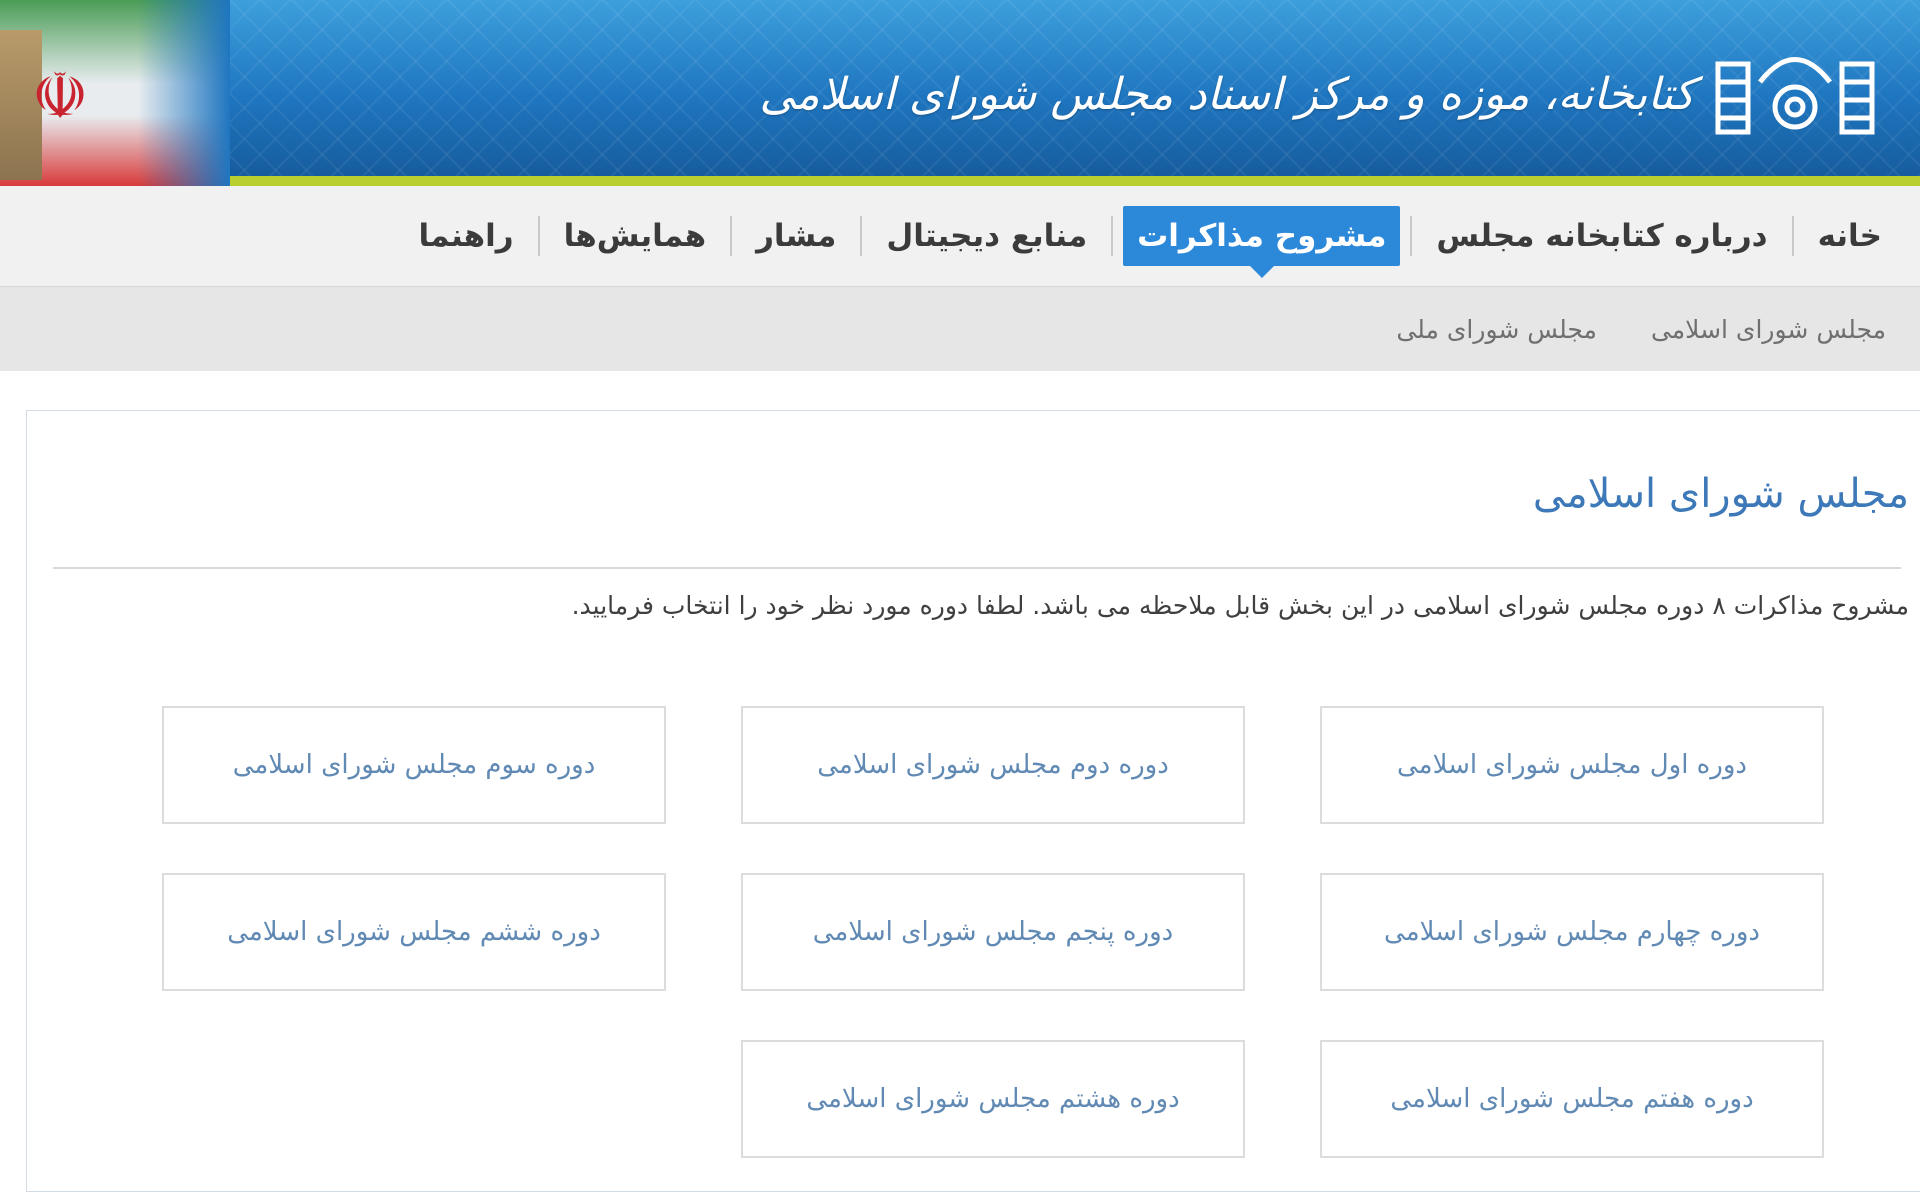 This screenshot has width=1920, height=1192. I want to click on iran-emblem-icon: ☫, so click(60, 97).